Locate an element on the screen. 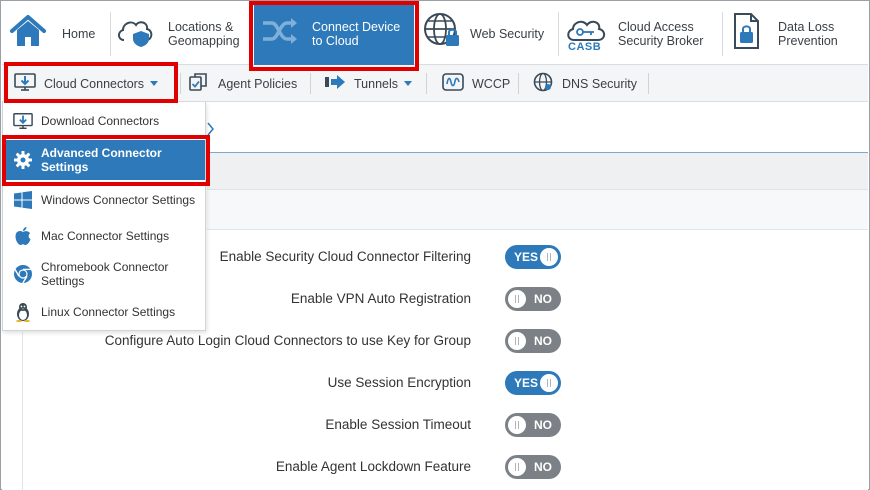 The image size is (870, 490). linux-tux-icon is located at coordinates (23, 312).